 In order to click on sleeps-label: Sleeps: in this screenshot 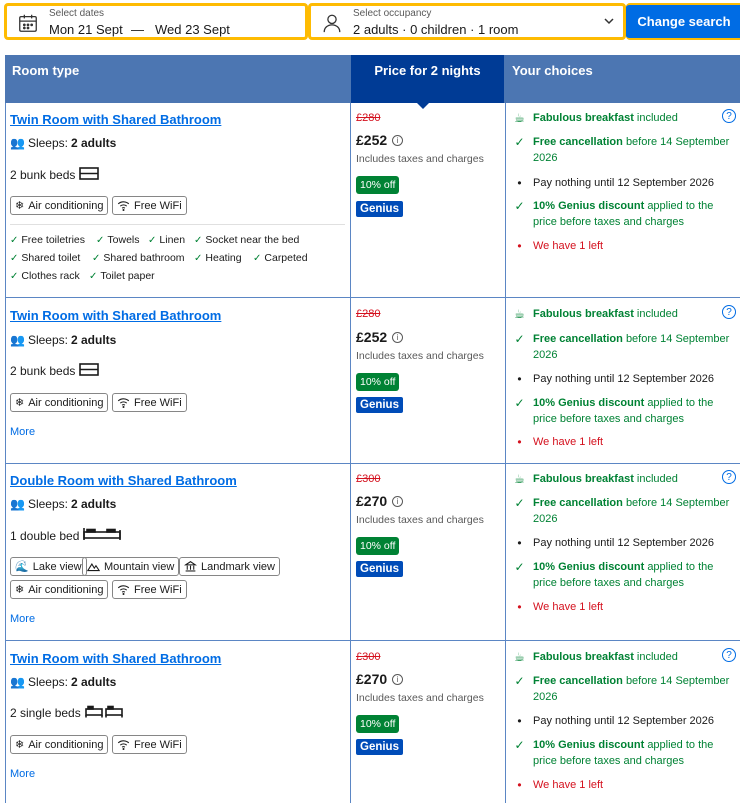, I will do `click(47, 143)`.